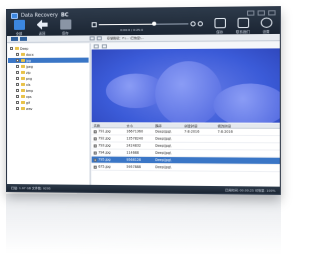 The height and width of the screenshot is (270, 320). What do you see at coordinates (39, 15) in the screenshot?
I see `app-title: Data Recovery` at bounding box center [39, 15].